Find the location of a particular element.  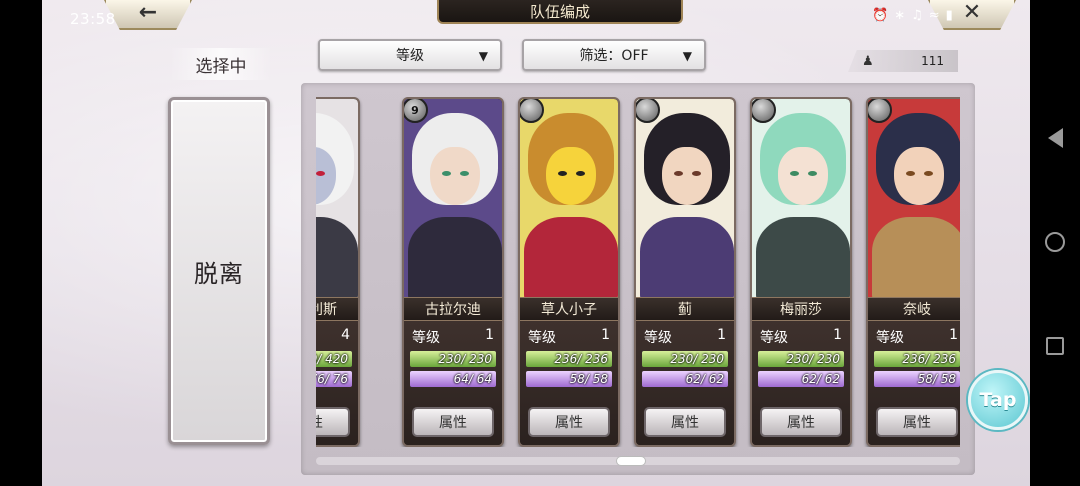

status-icons: ⏰ ∗ ♫ ≈ ▮ is located at coordinates (912, 15).